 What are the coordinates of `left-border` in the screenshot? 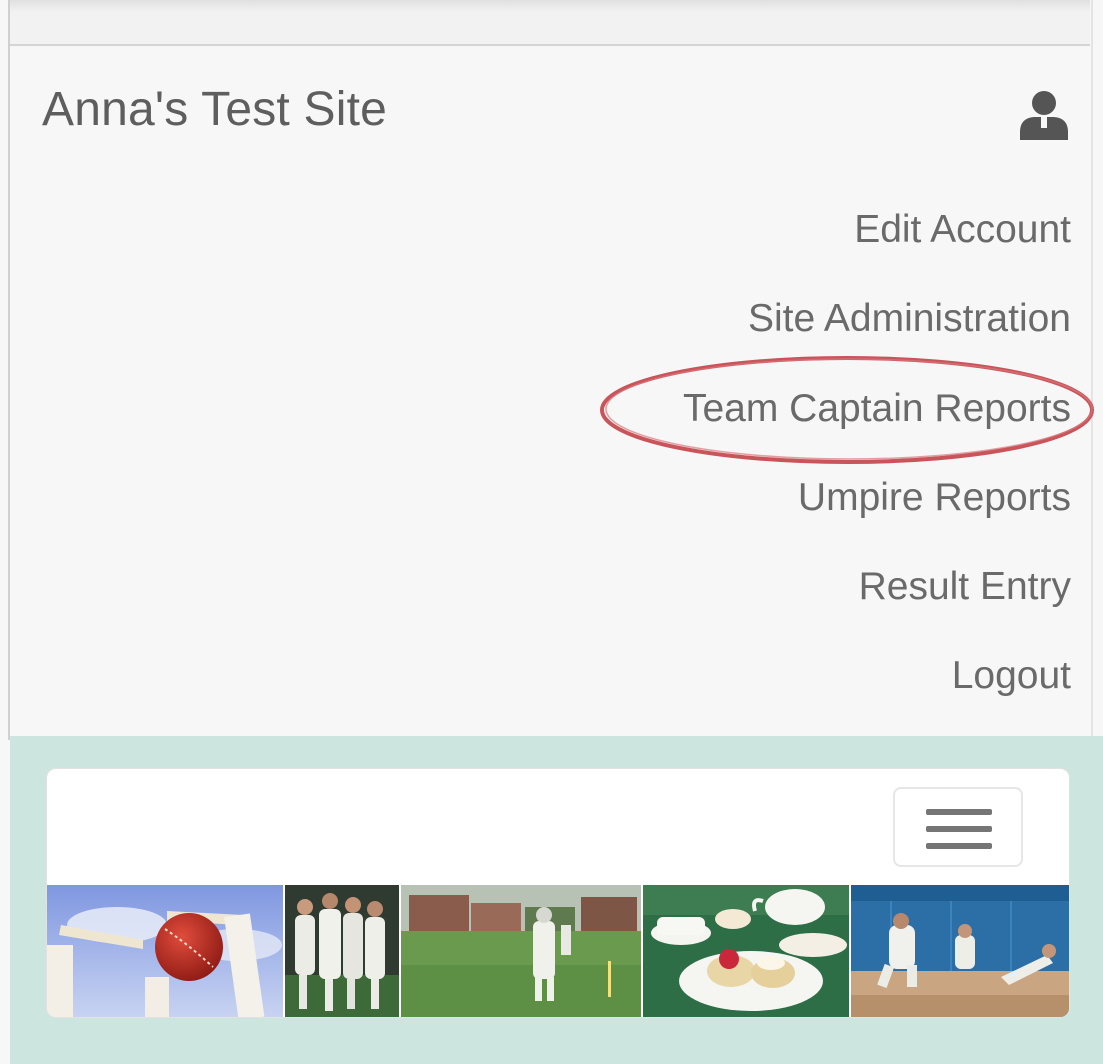 It's located at (9, 370).